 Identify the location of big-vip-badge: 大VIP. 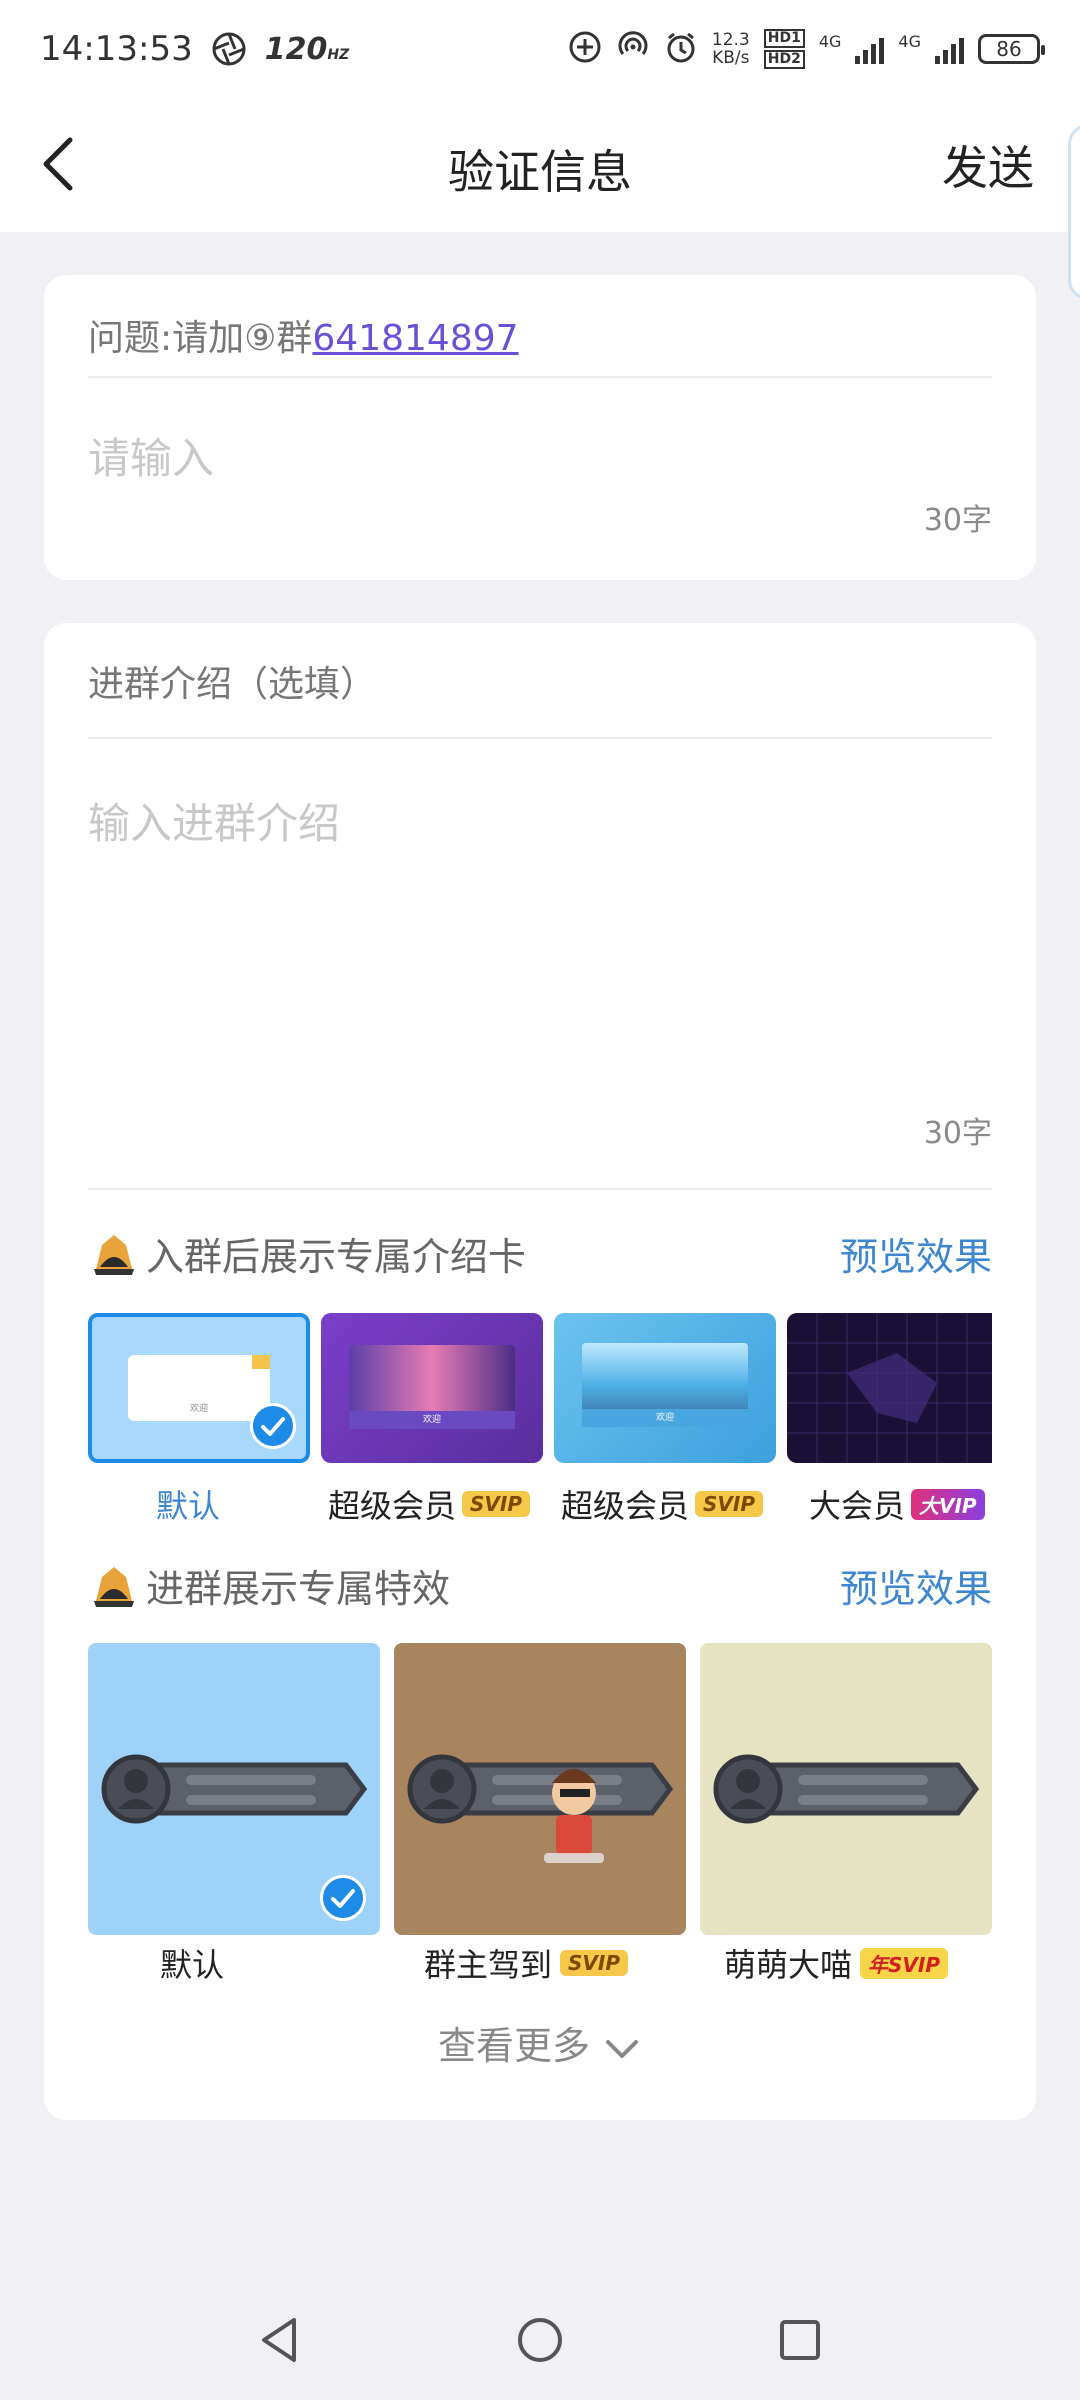
(948, 1504).